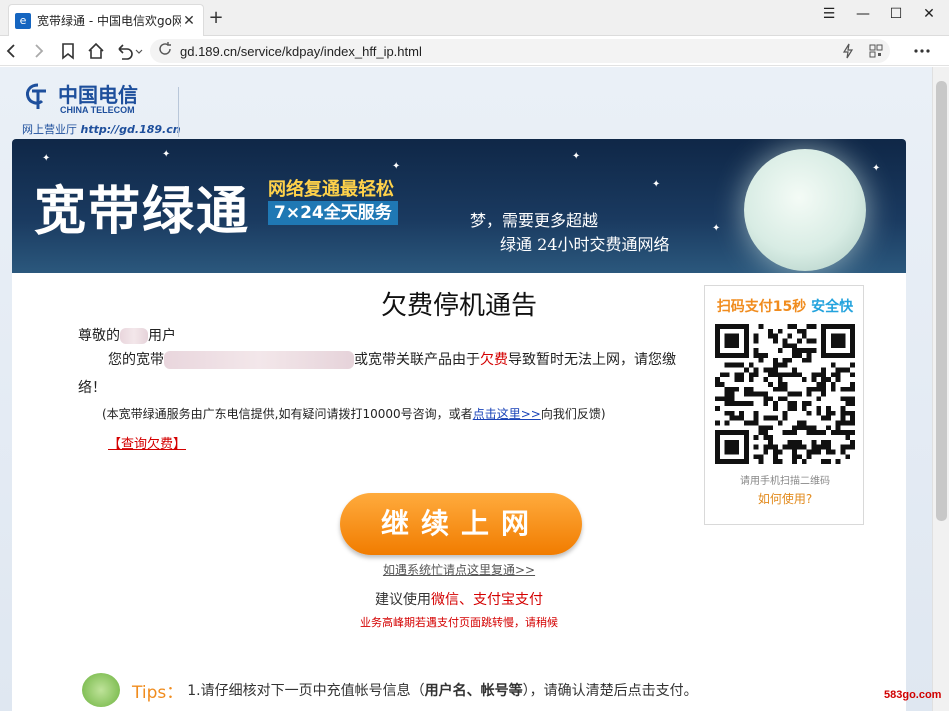  What do you see at coordinates (306, 691) in the screenshot?
I see `tips-text: 1.请仔细核对下一页中充值帐号信息（` at bounding box center [306, 691].